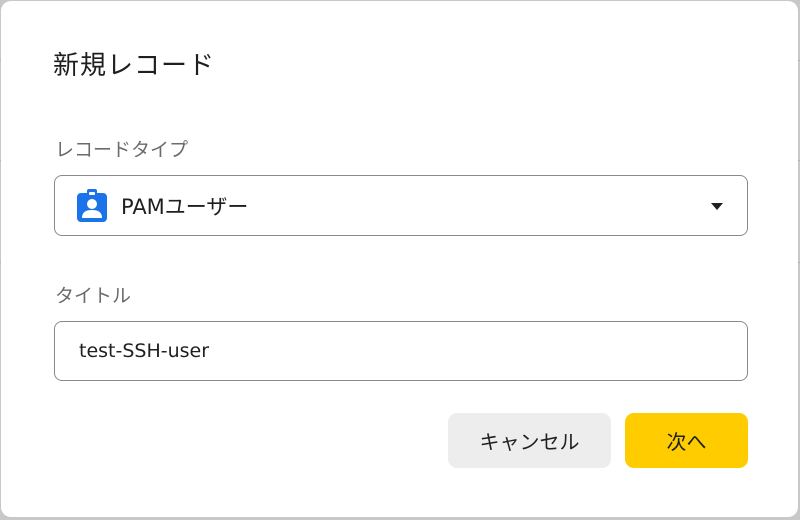 This screenshot has width=800, height=520. What do you see at coordinates (185, 206) in the screenshot?
I see `record-type-value: PAMユーザー` at bounding box center [185, 206].